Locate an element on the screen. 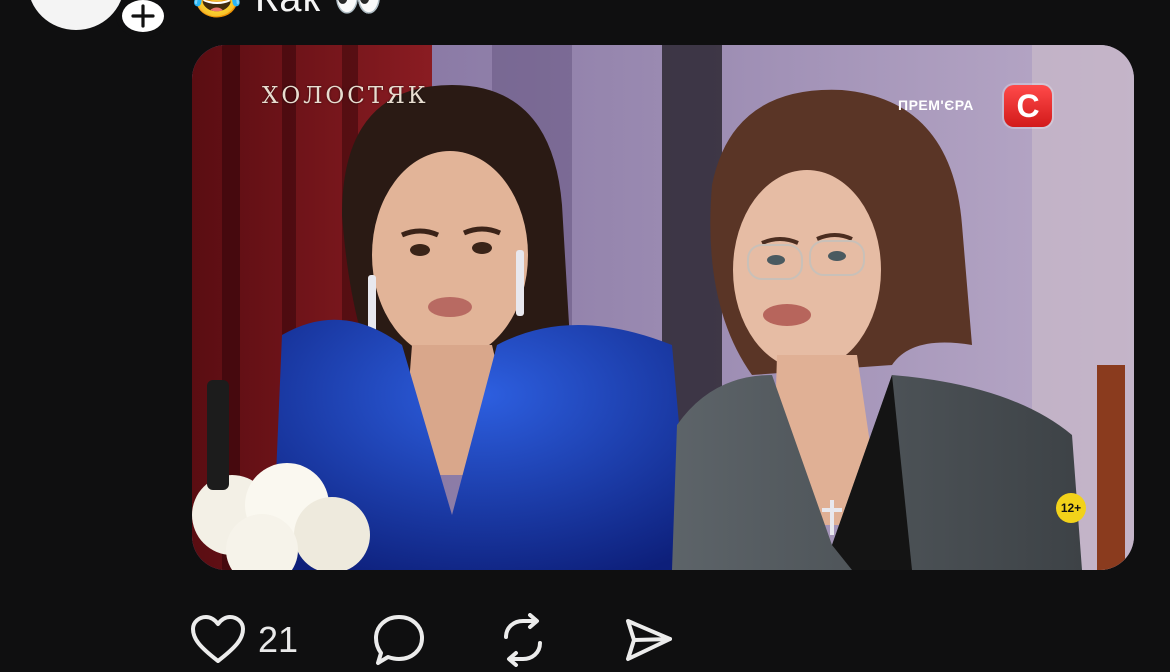 This screenshot has width=1170, height=672. heart-icon is located at coordinates (218, 639).